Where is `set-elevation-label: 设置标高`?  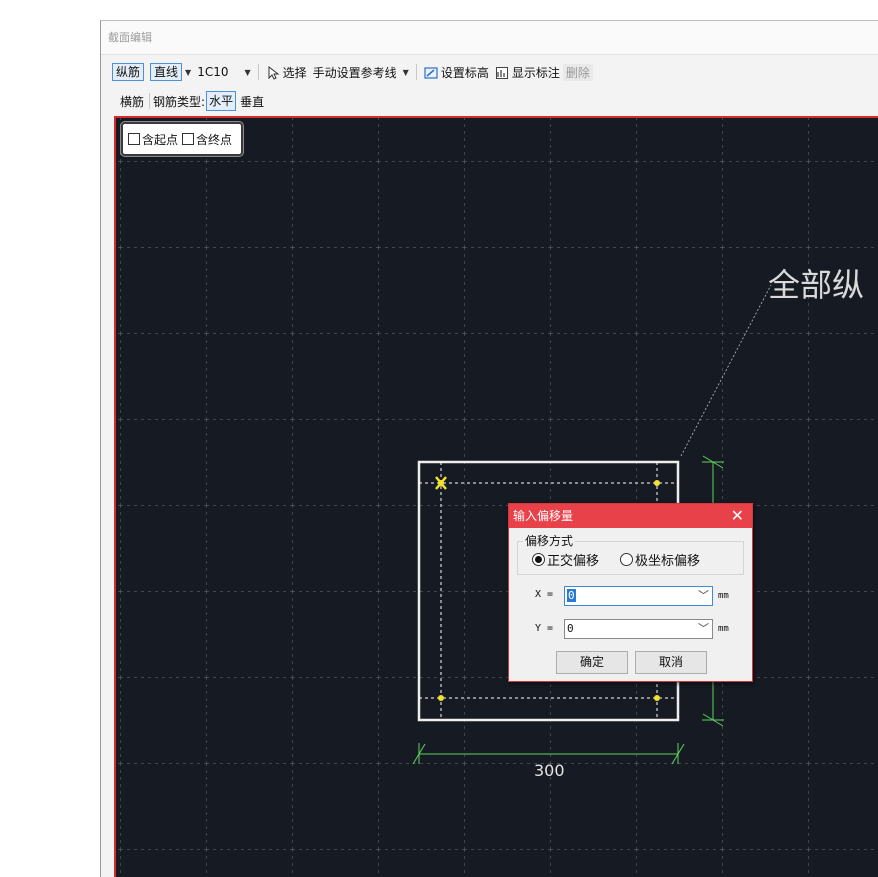
set-elevation-label: 设置标高 is located at coordinates (464, 72).